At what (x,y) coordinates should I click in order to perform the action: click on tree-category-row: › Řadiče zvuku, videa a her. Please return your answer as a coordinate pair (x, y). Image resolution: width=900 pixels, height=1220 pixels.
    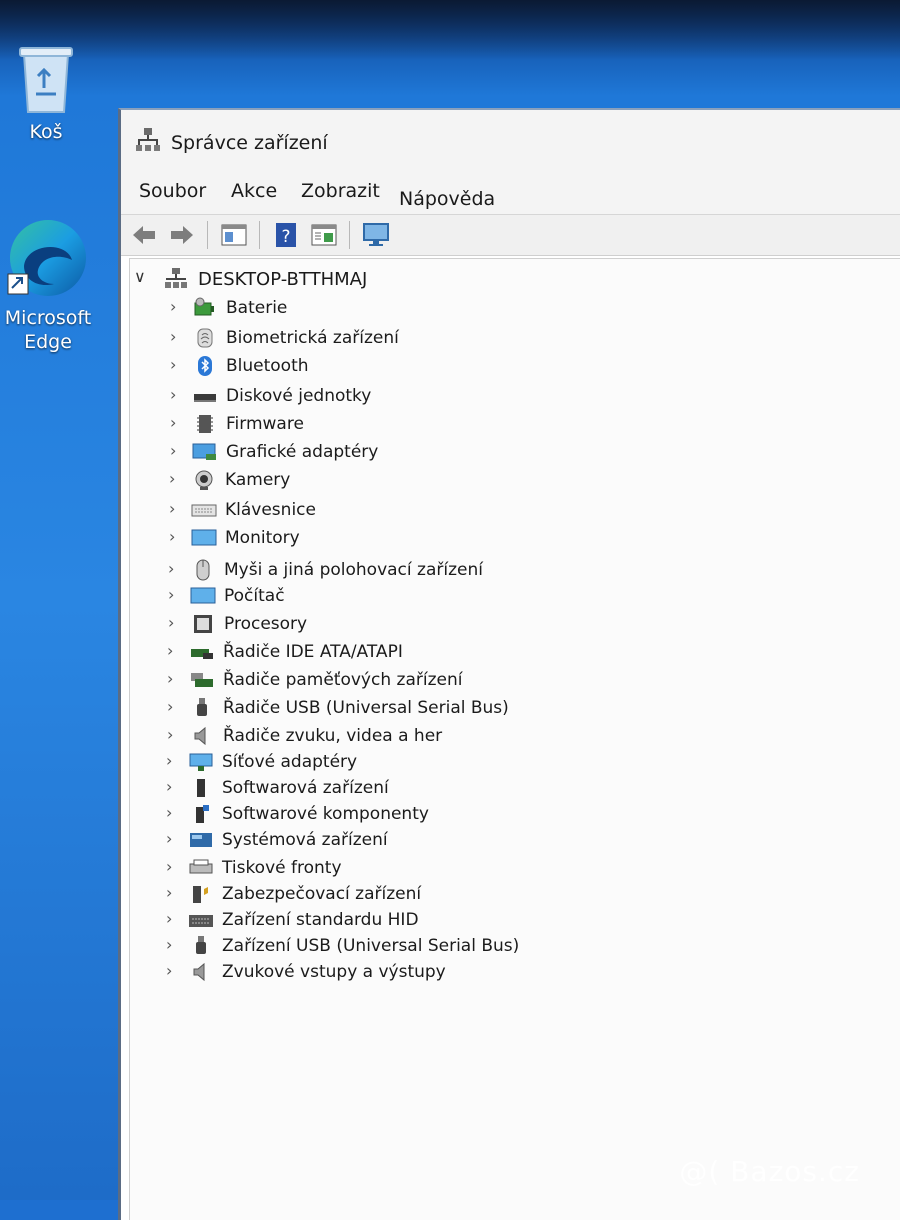
    Looking at the image, I should click on (517, 737).